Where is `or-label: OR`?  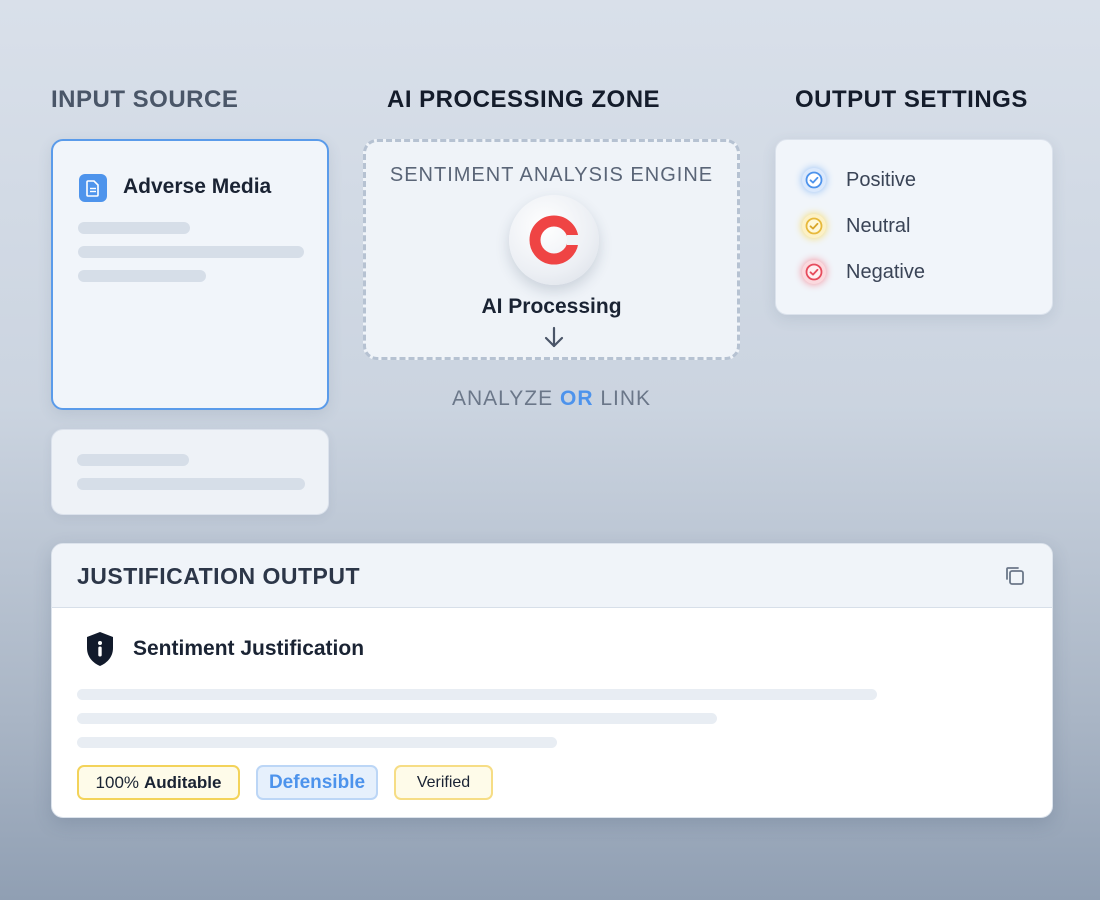
or-label: OR is located at coordinates (576, 398).